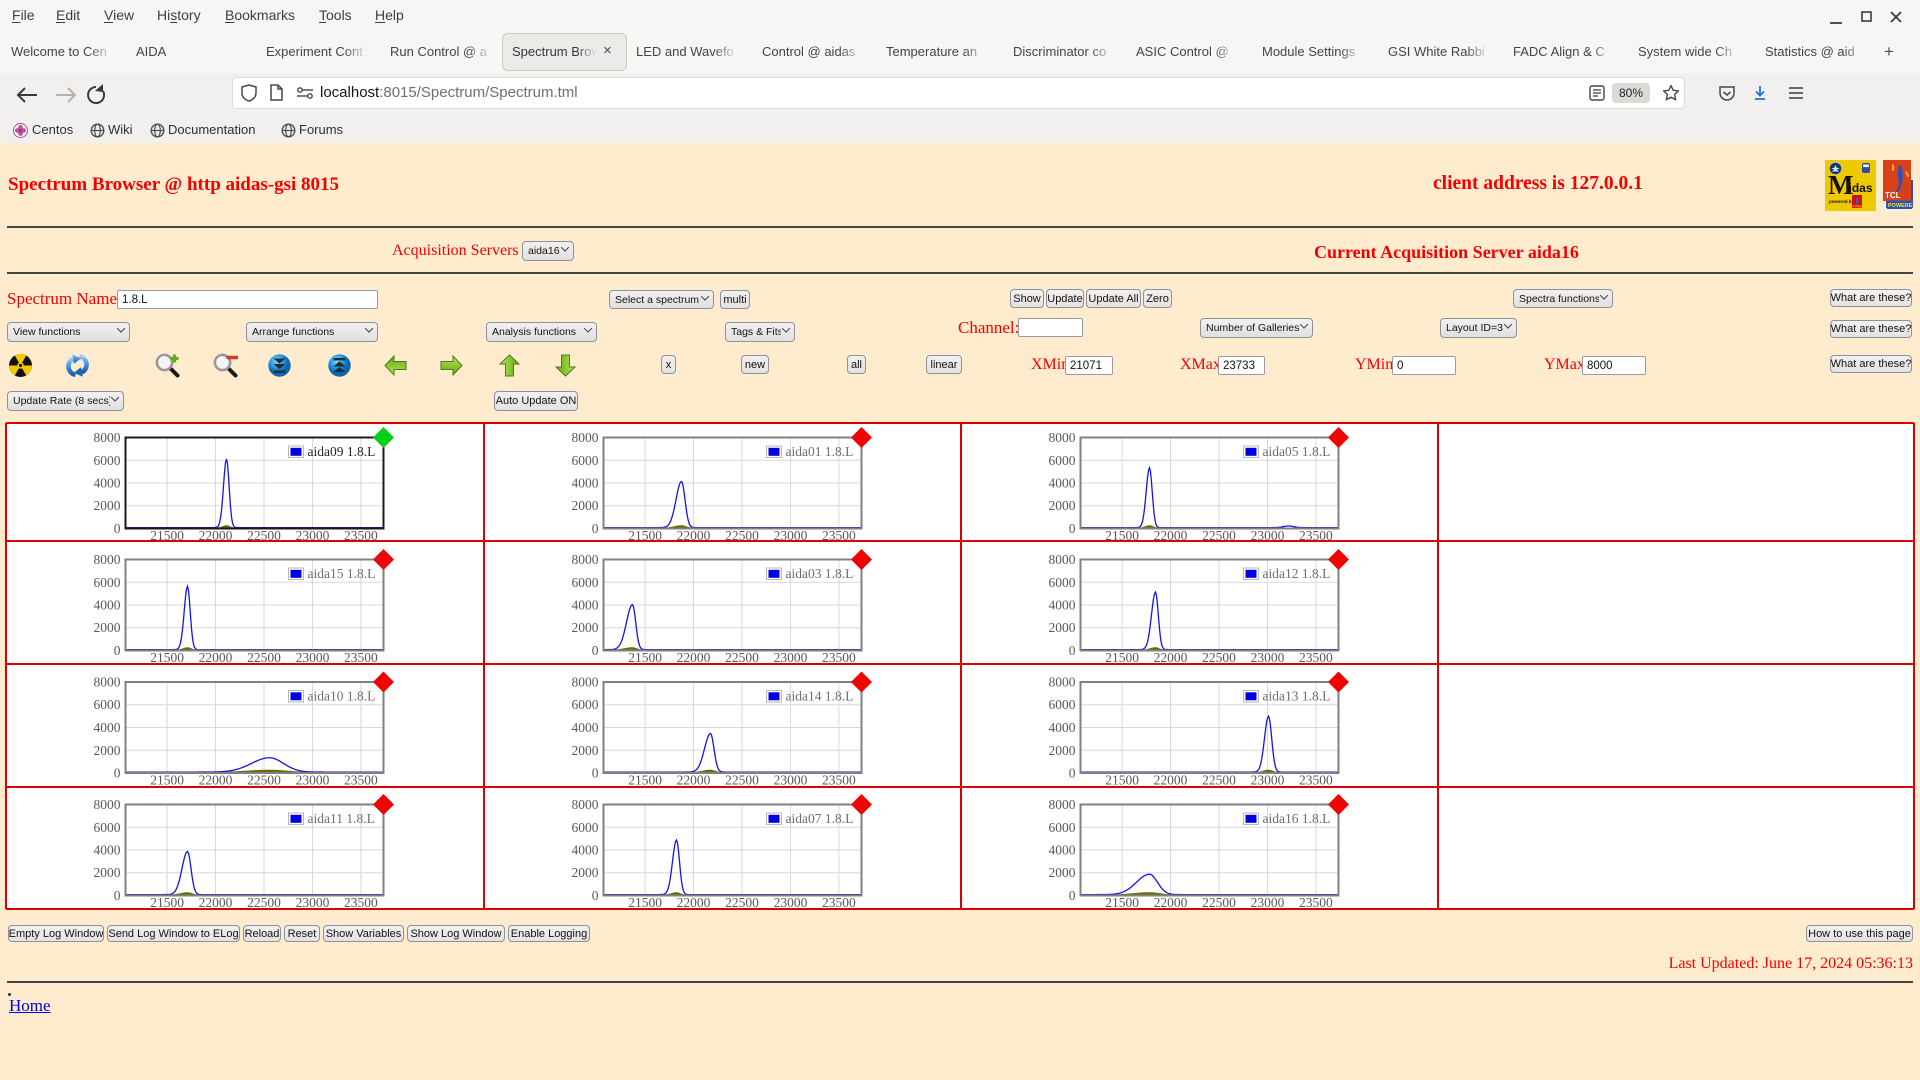 This screenshot has width=1920, height=1080. What do you see at coordinates (1842, 201) in the screenshot?
I see `svg-text: powered by` at bounding box center [1842, 201].